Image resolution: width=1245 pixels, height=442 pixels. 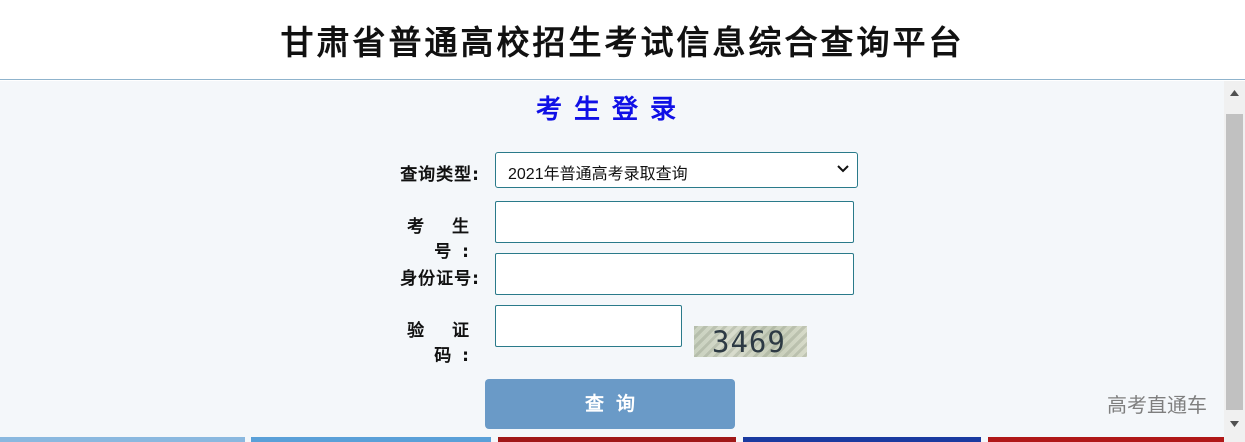 I want to click on query-type-selected-value: 2021年普通高考录取查询, so click(x=598, y=174).